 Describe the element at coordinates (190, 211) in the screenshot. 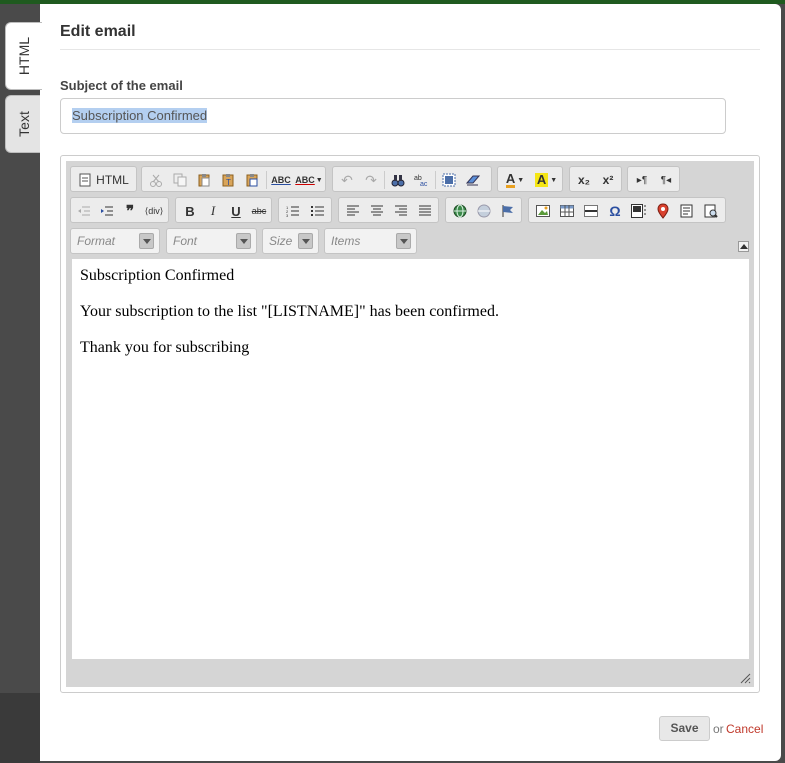

I see `bold-button: B` at that location.